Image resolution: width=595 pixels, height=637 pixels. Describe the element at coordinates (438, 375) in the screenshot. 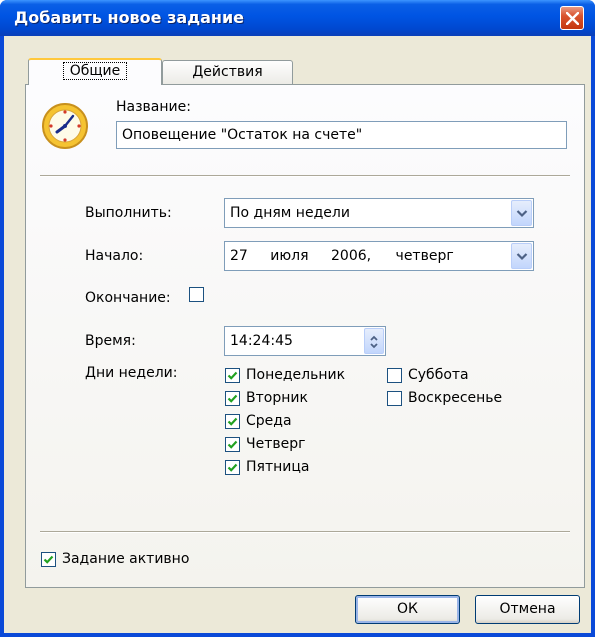

I see `weekday-label-saturday: Суббота` at that location.